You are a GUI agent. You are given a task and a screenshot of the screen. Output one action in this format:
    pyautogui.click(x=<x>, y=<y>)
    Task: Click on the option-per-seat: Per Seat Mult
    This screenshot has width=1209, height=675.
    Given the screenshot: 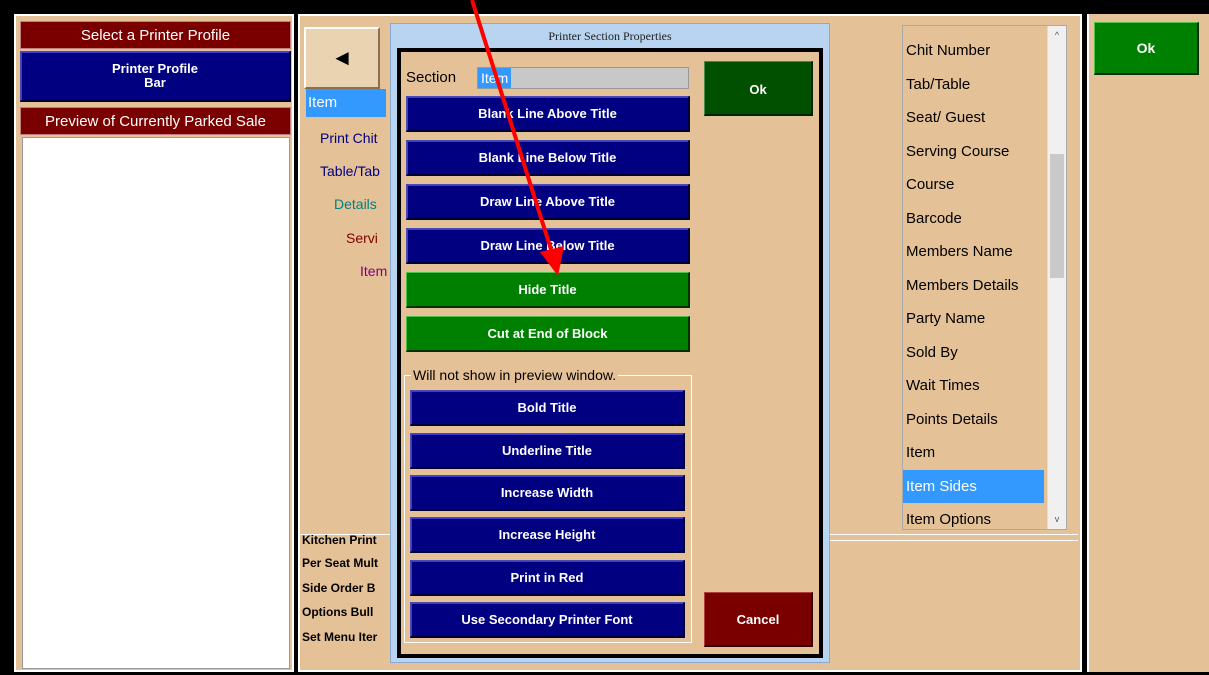 What is the action you would take?
    pyautogui.click(x=340, y=563)
    